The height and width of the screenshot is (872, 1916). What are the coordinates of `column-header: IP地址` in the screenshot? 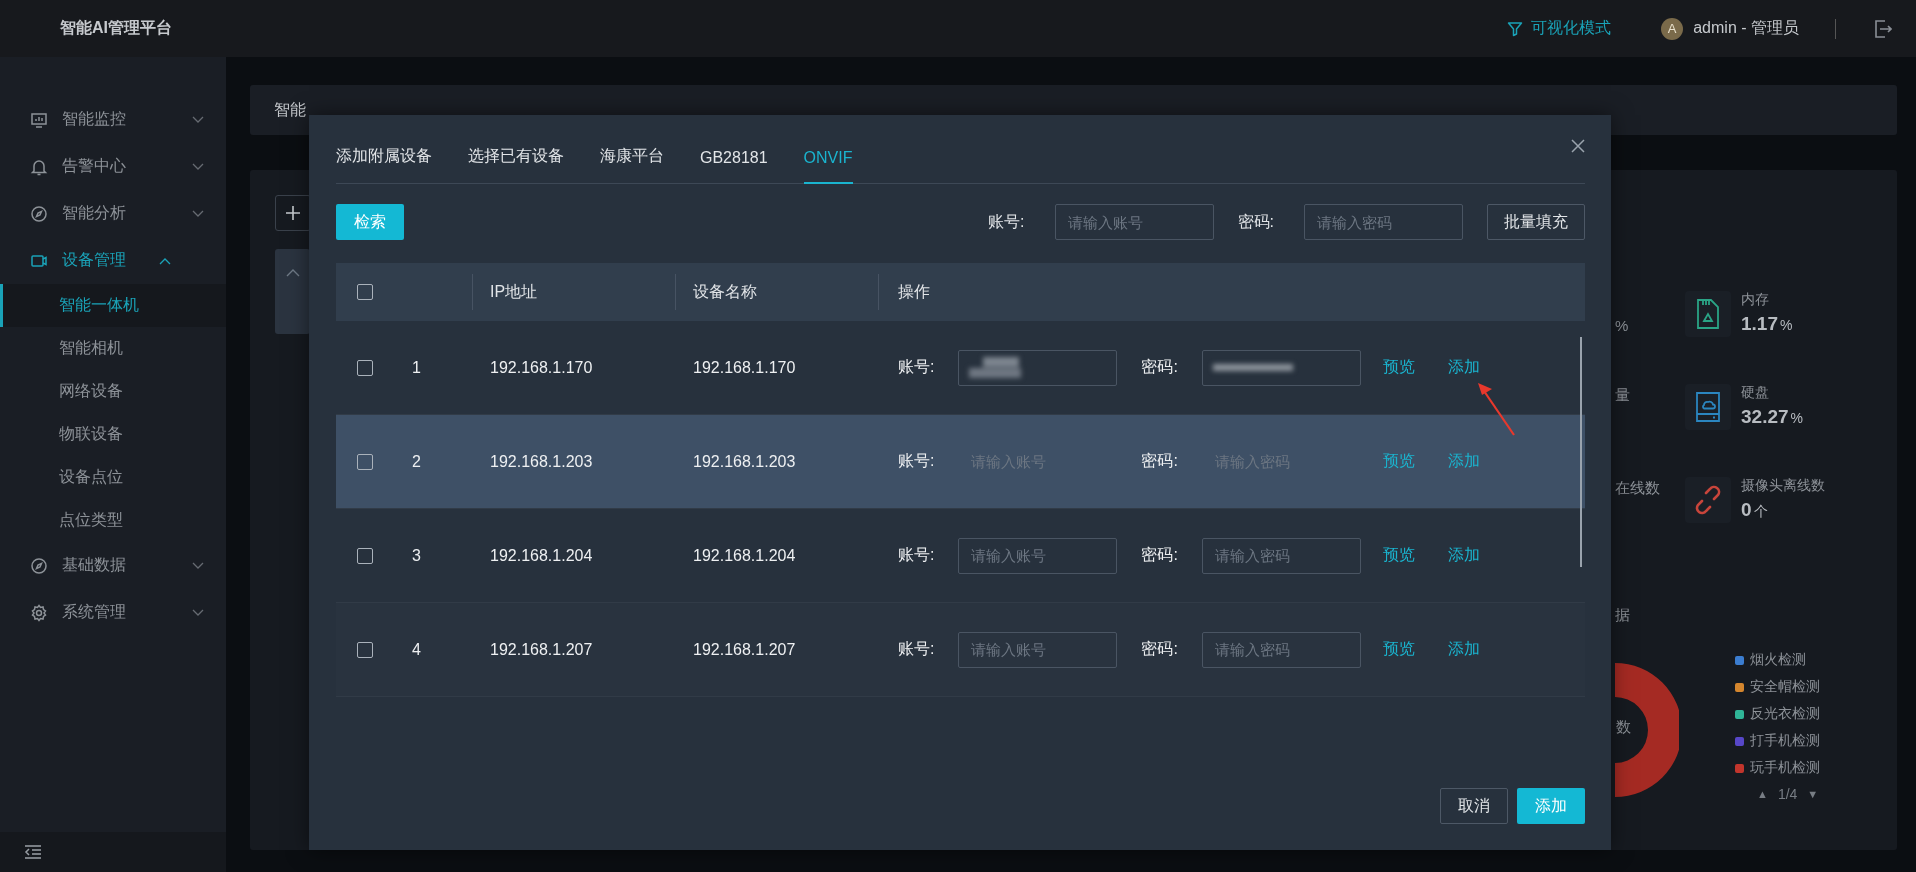 It's located at (514, 291).